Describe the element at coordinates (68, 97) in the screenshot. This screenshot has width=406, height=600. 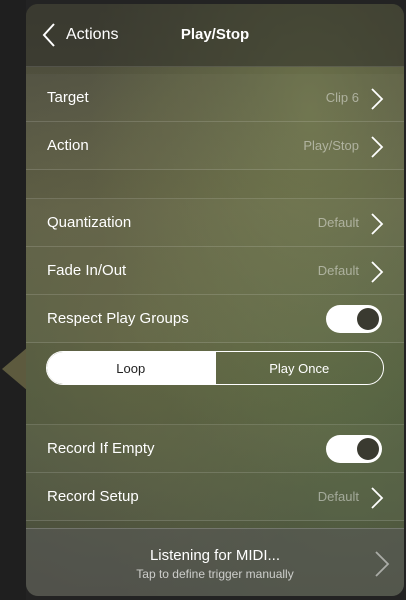
I see `row-label: Target` at that location.